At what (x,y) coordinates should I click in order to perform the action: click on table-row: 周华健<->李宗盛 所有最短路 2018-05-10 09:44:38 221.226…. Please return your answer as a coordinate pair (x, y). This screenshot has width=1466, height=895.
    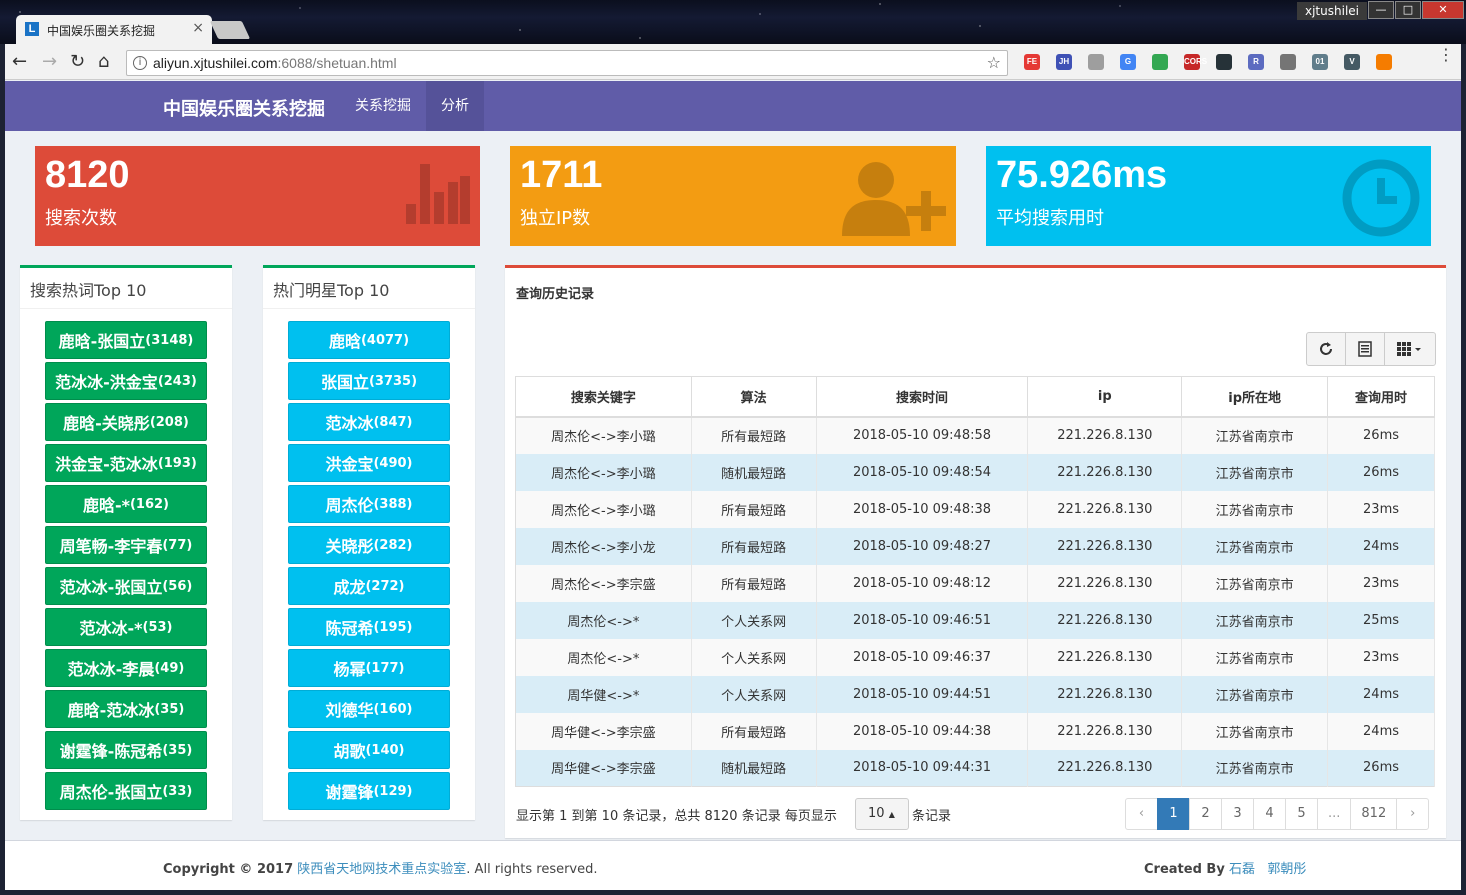
    Looking at the image, I should click on (975, 731).